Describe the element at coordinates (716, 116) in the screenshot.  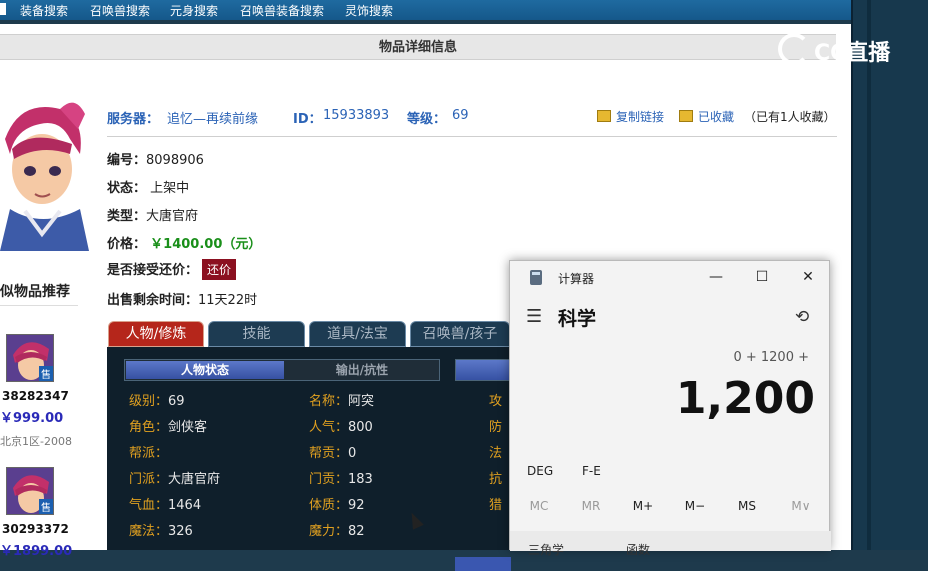
I see `favorited-button: 已收藏` at that location.